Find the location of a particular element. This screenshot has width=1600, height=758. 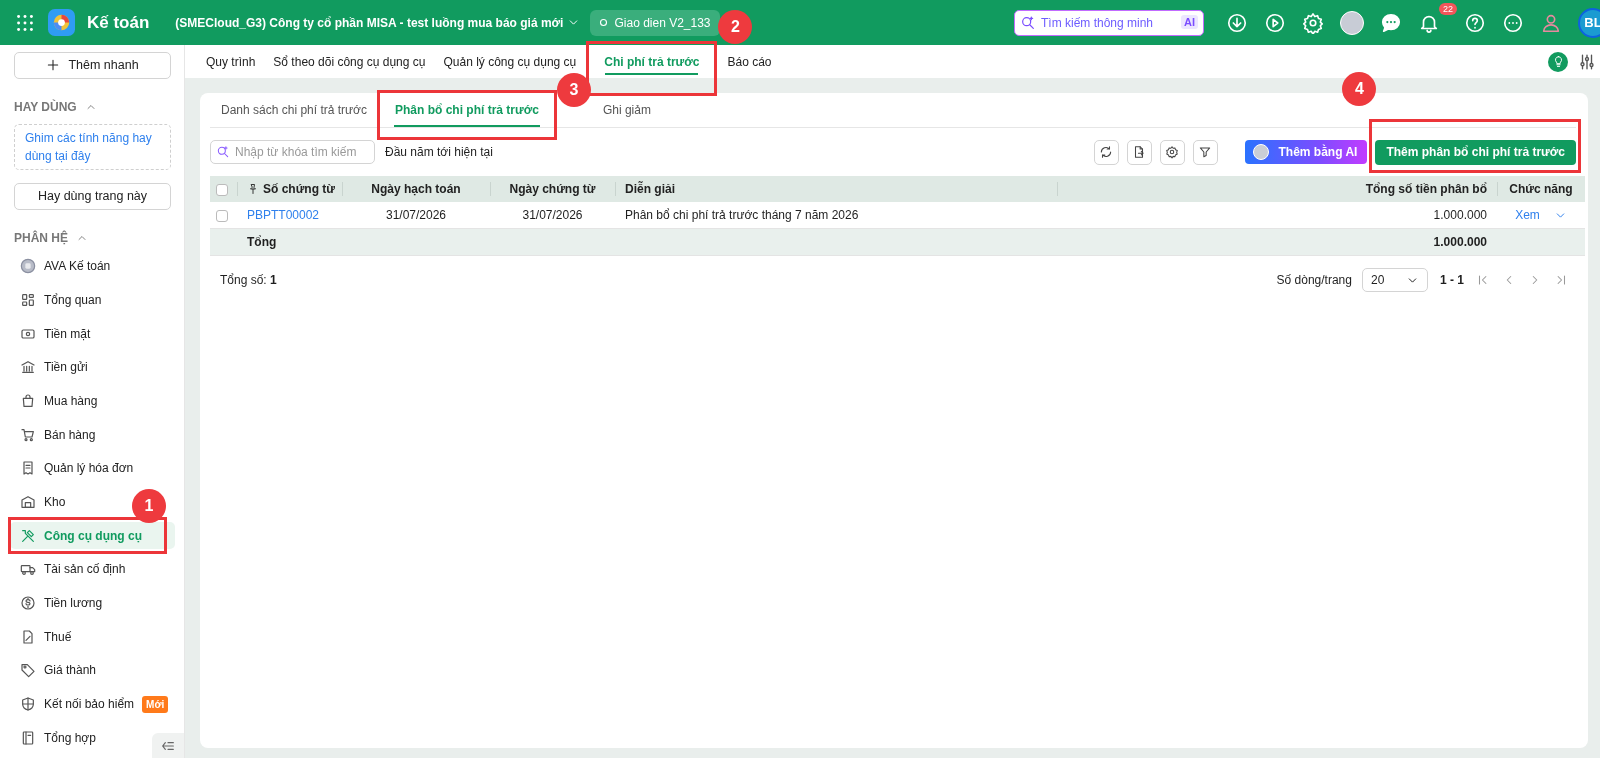

page-range: 1 - 1 is located at coordinates (1452, 280).